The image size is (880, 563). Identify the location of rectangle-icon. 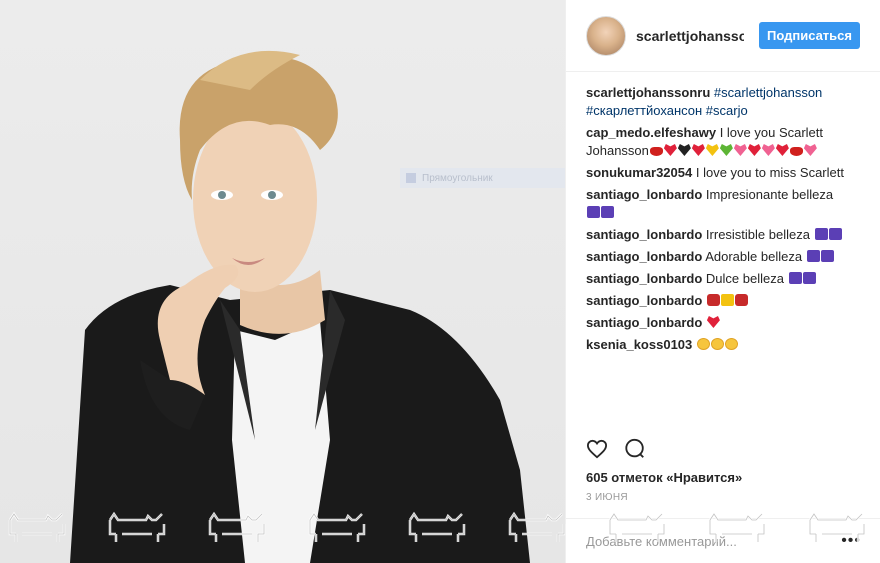
(411, 178).